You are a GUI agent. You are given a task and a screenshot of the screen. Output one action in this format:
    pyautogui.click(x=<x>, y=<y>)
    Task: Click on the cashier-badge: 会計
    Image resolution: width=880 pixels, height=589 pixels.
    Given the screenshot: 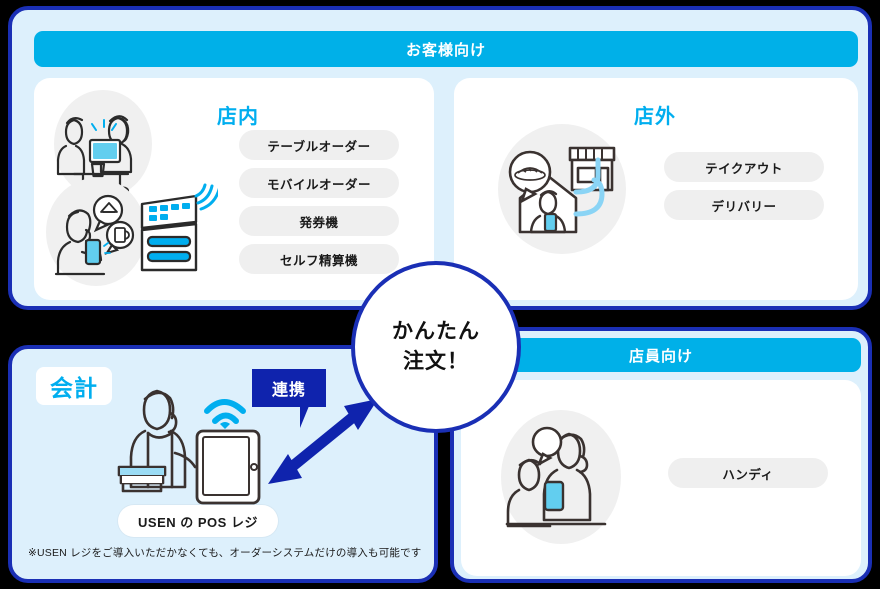 What is the action you would take?
    pyautogui.click(x=74, y=386)
    